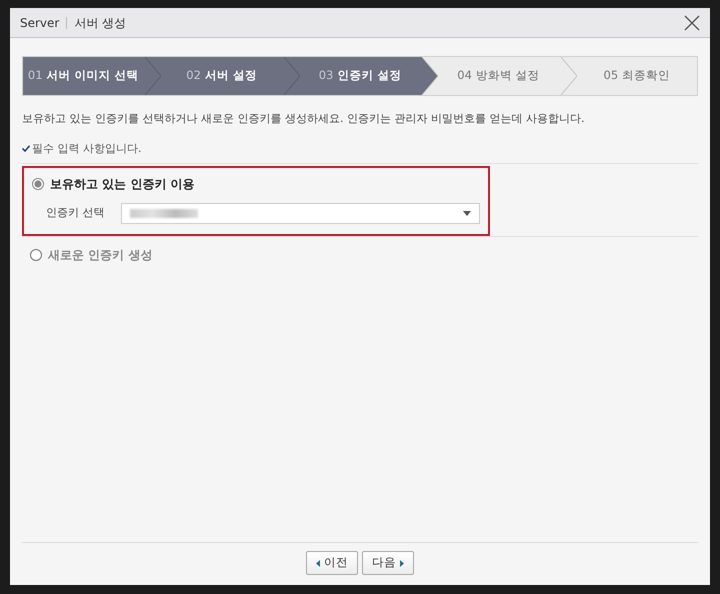 This screenshot has width=720, height=594. Describe the element at coordinates (87, 148) in the screenshot. I see `required-note: 필수 입력 사항입니다.` at that location.